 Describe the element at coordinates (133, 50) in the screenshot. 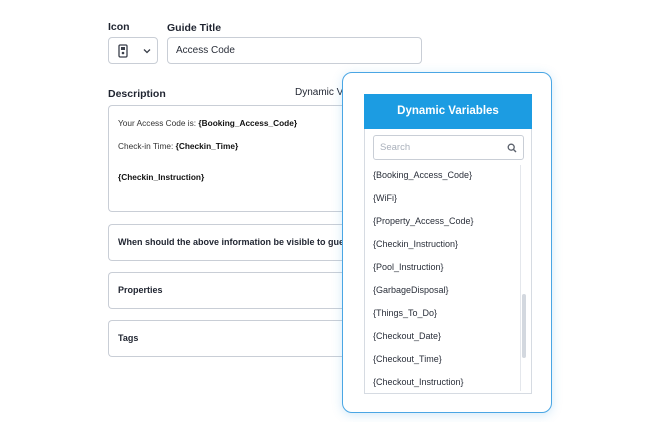

I see `icon-select` at that location.